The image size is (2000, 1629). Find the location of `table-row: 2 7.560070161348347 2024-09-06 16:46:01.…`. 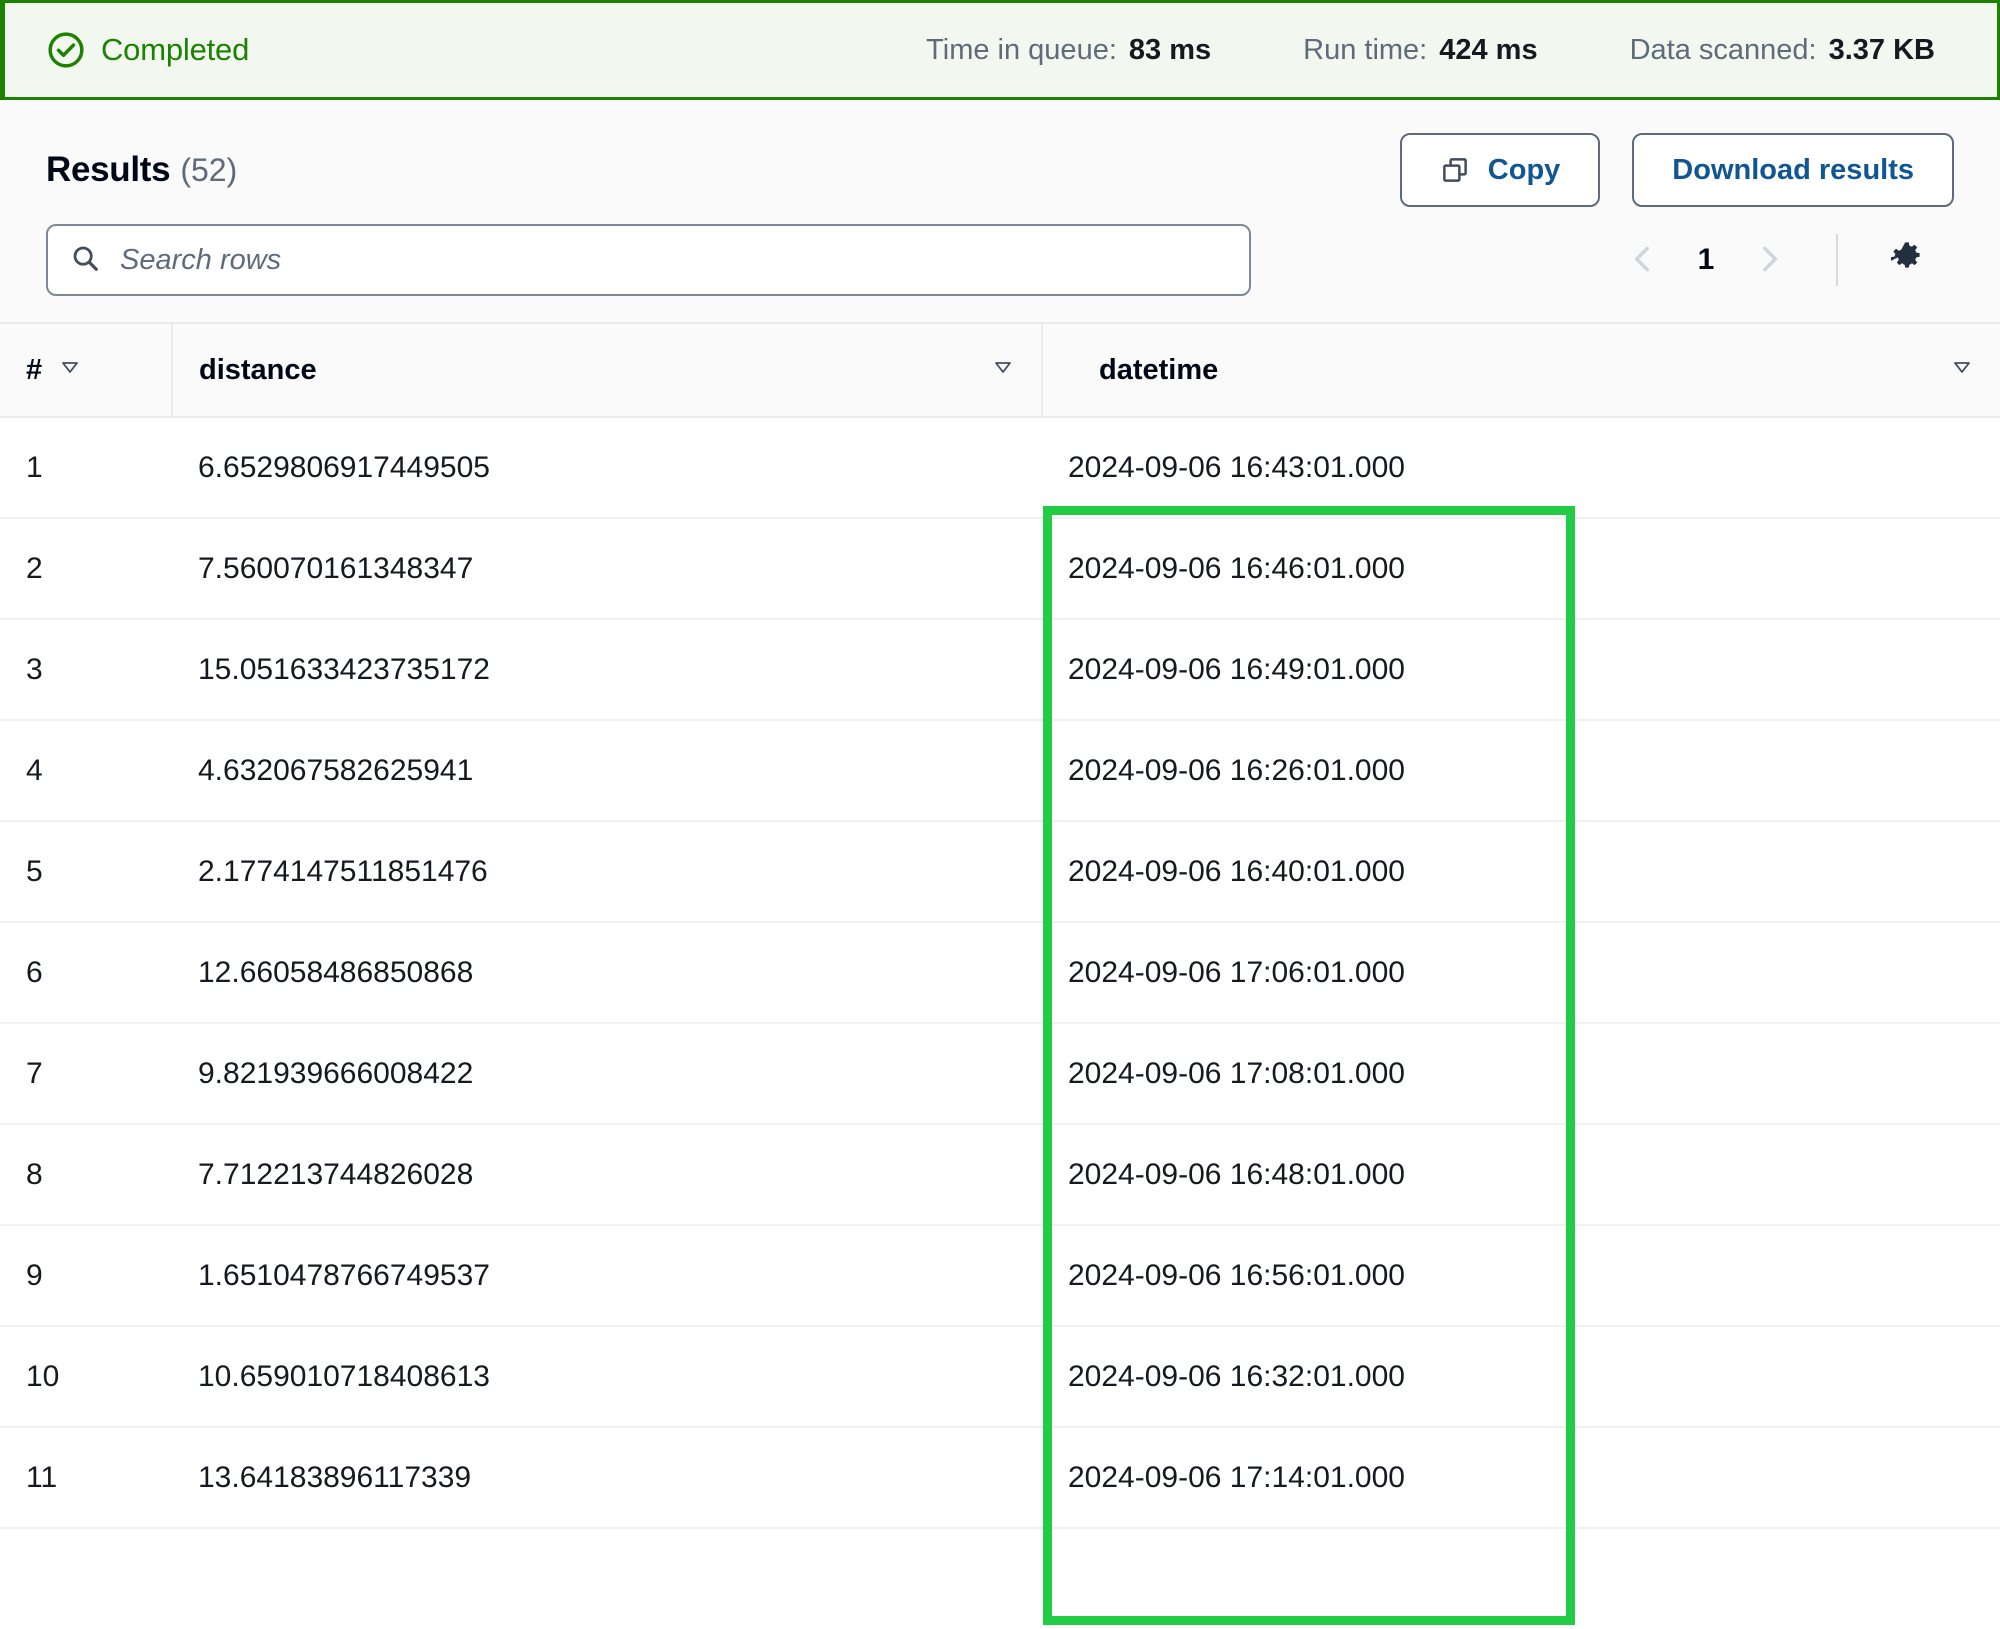

table-row: 2 7.560070161348347 2024-09-06 16:46:01.… is located at coordinates (1000, 569).